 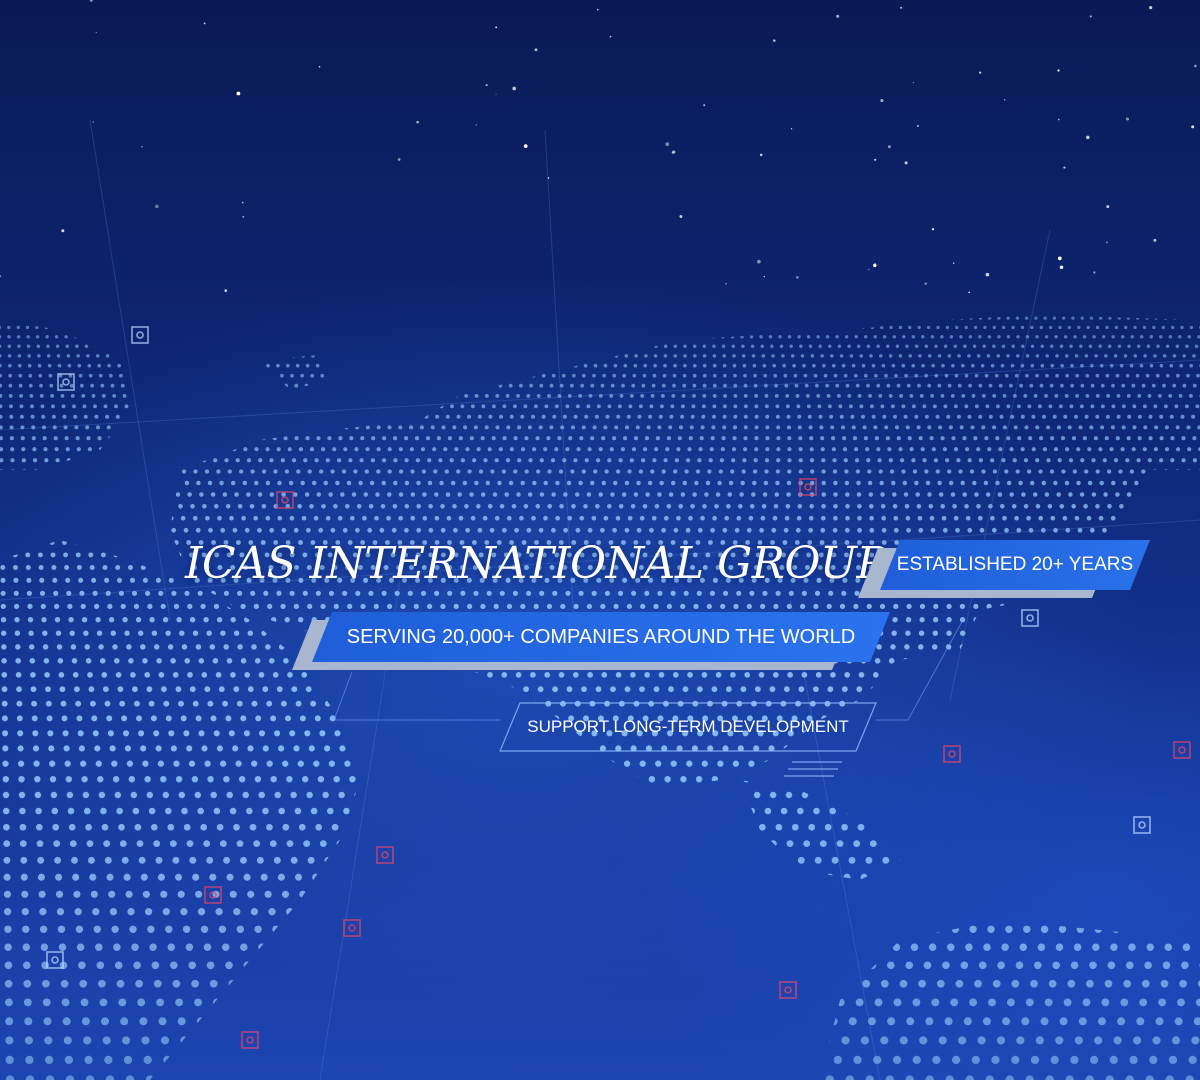 I want to click on support-badge: SUPPORT LONG-TERM DEVELOPMENT, so click(x=688, y=726).